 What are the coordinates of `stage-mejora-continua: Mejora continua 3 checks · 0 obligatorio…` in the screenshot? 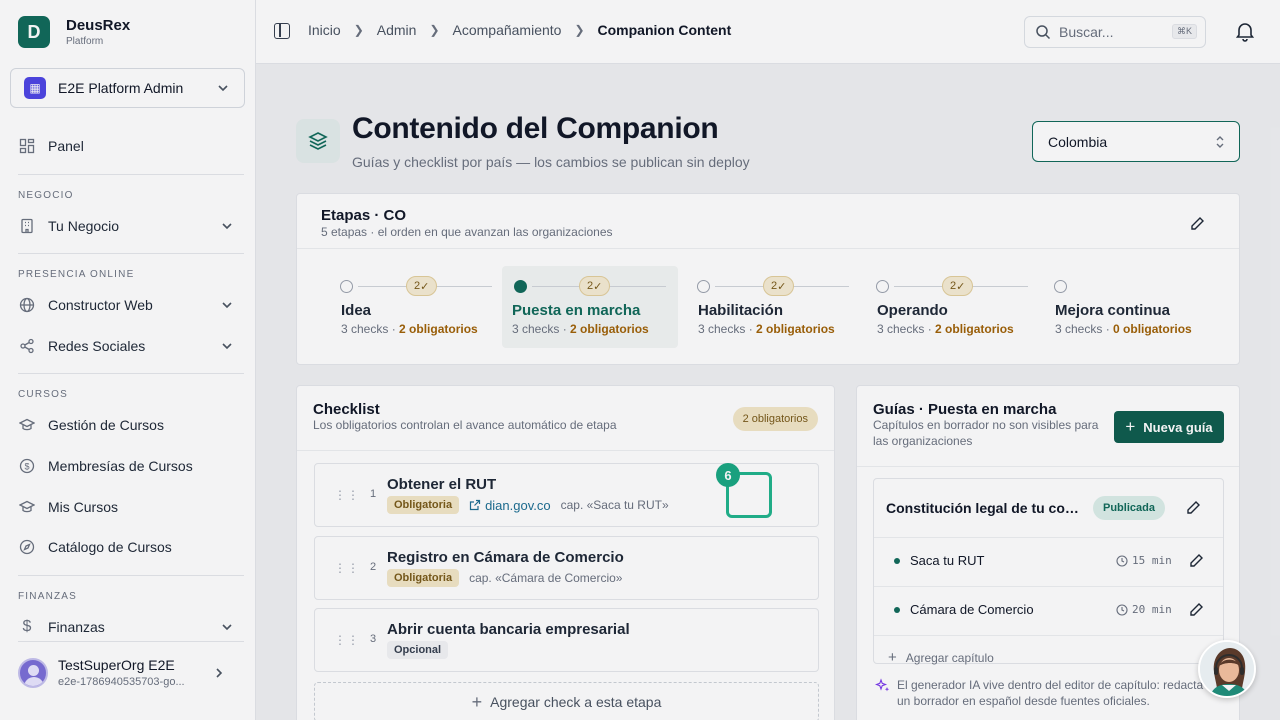 It's located at (1106, 307).